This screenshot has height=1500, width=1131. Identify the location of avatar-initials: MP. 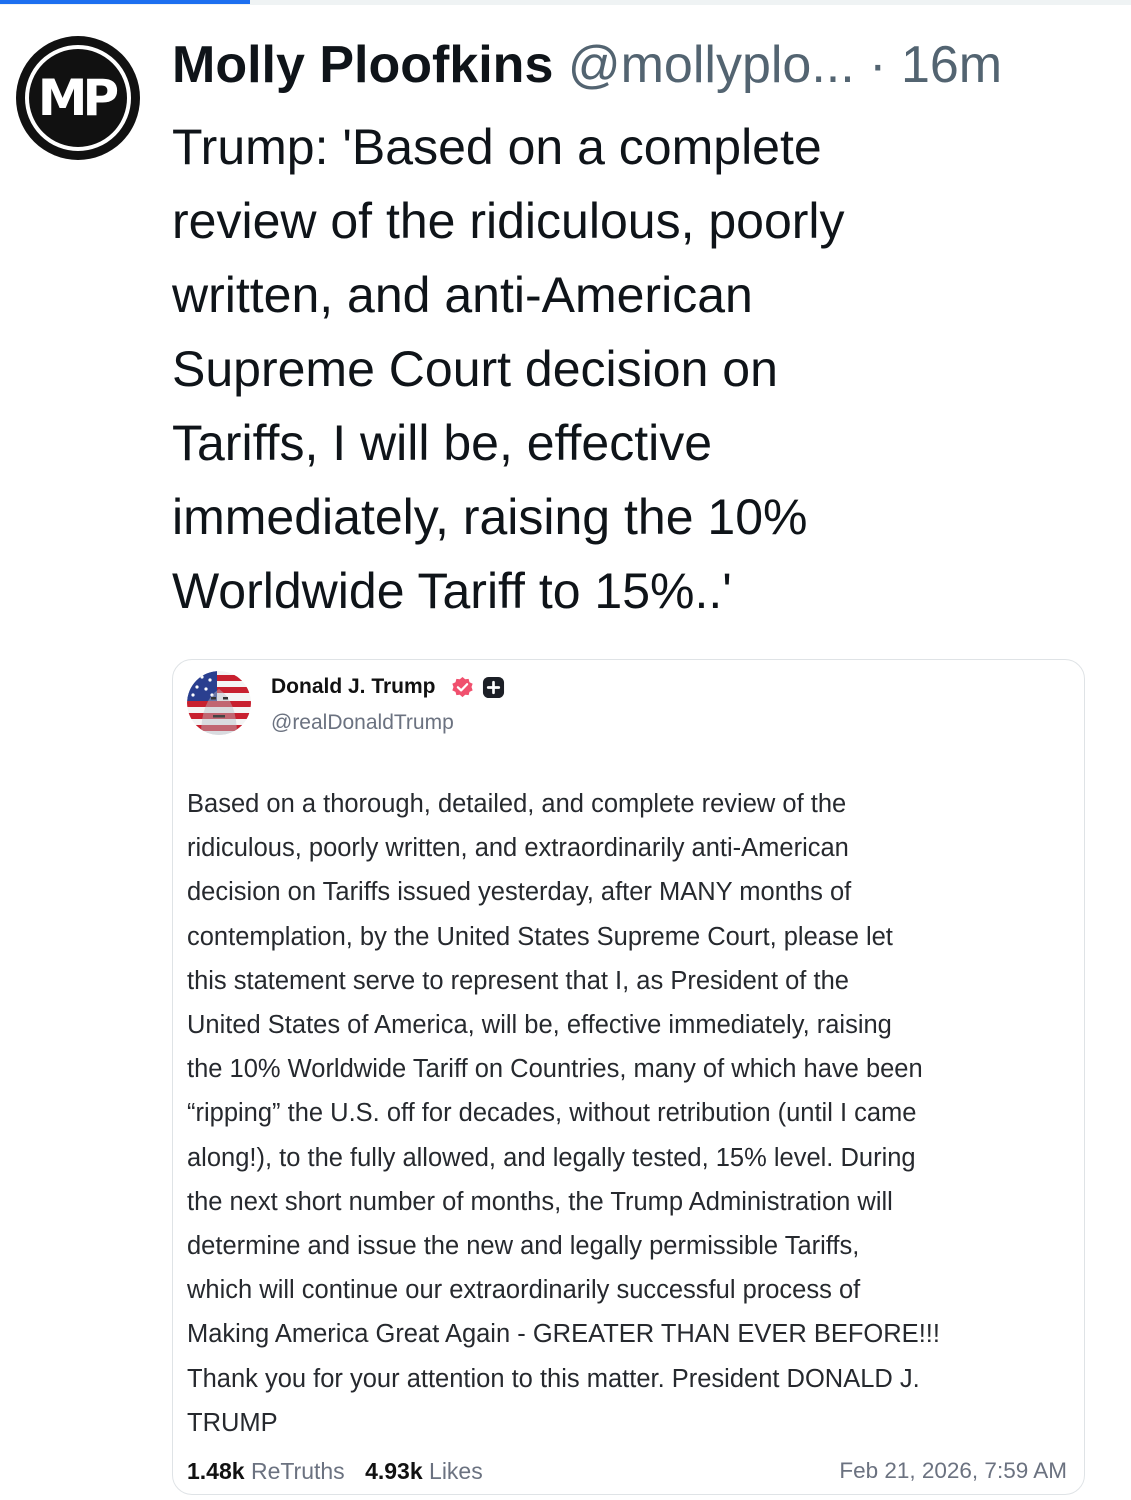
(78, 98).